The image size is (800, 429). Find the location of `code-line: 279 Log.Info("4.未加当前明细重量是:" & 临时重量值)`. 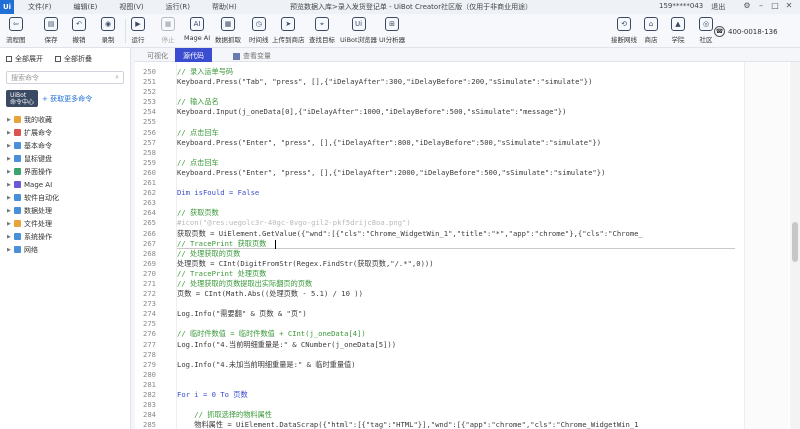

code-line: 279 Log.Info("4.未加当前明细重量是:" & 临时重量值) is located at coordinates (435, 365).